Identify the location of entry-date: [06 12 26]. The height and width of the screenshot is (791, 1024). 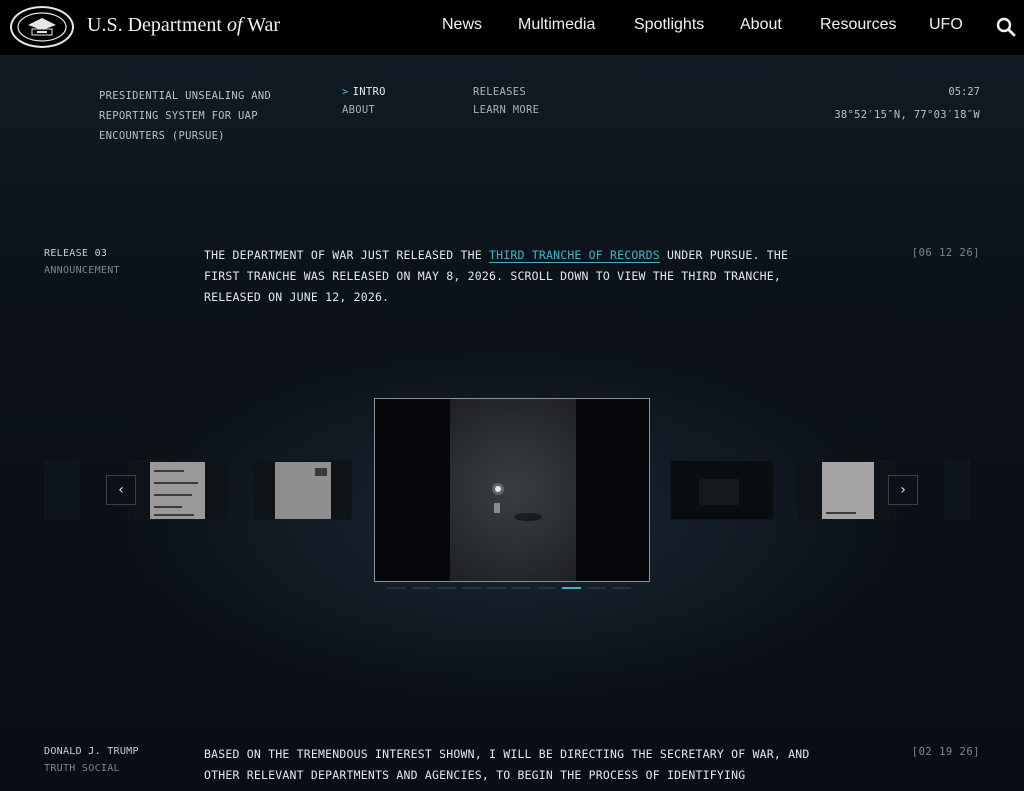
(945, 253).